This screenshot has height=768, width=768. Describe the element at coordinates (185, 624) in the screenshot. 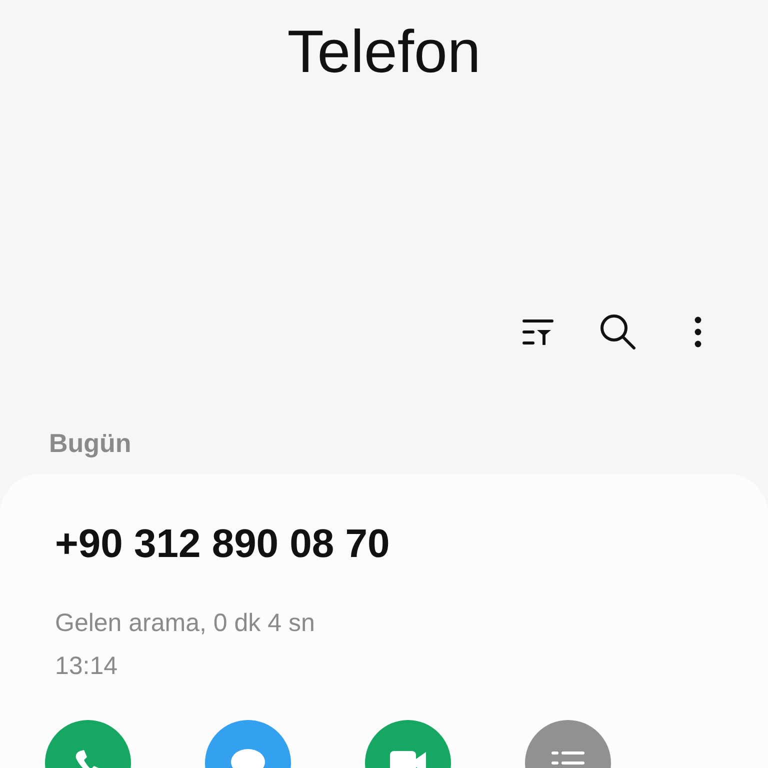

I see `call-description: Gelen arama, 0 dk 4 sn` at that location.